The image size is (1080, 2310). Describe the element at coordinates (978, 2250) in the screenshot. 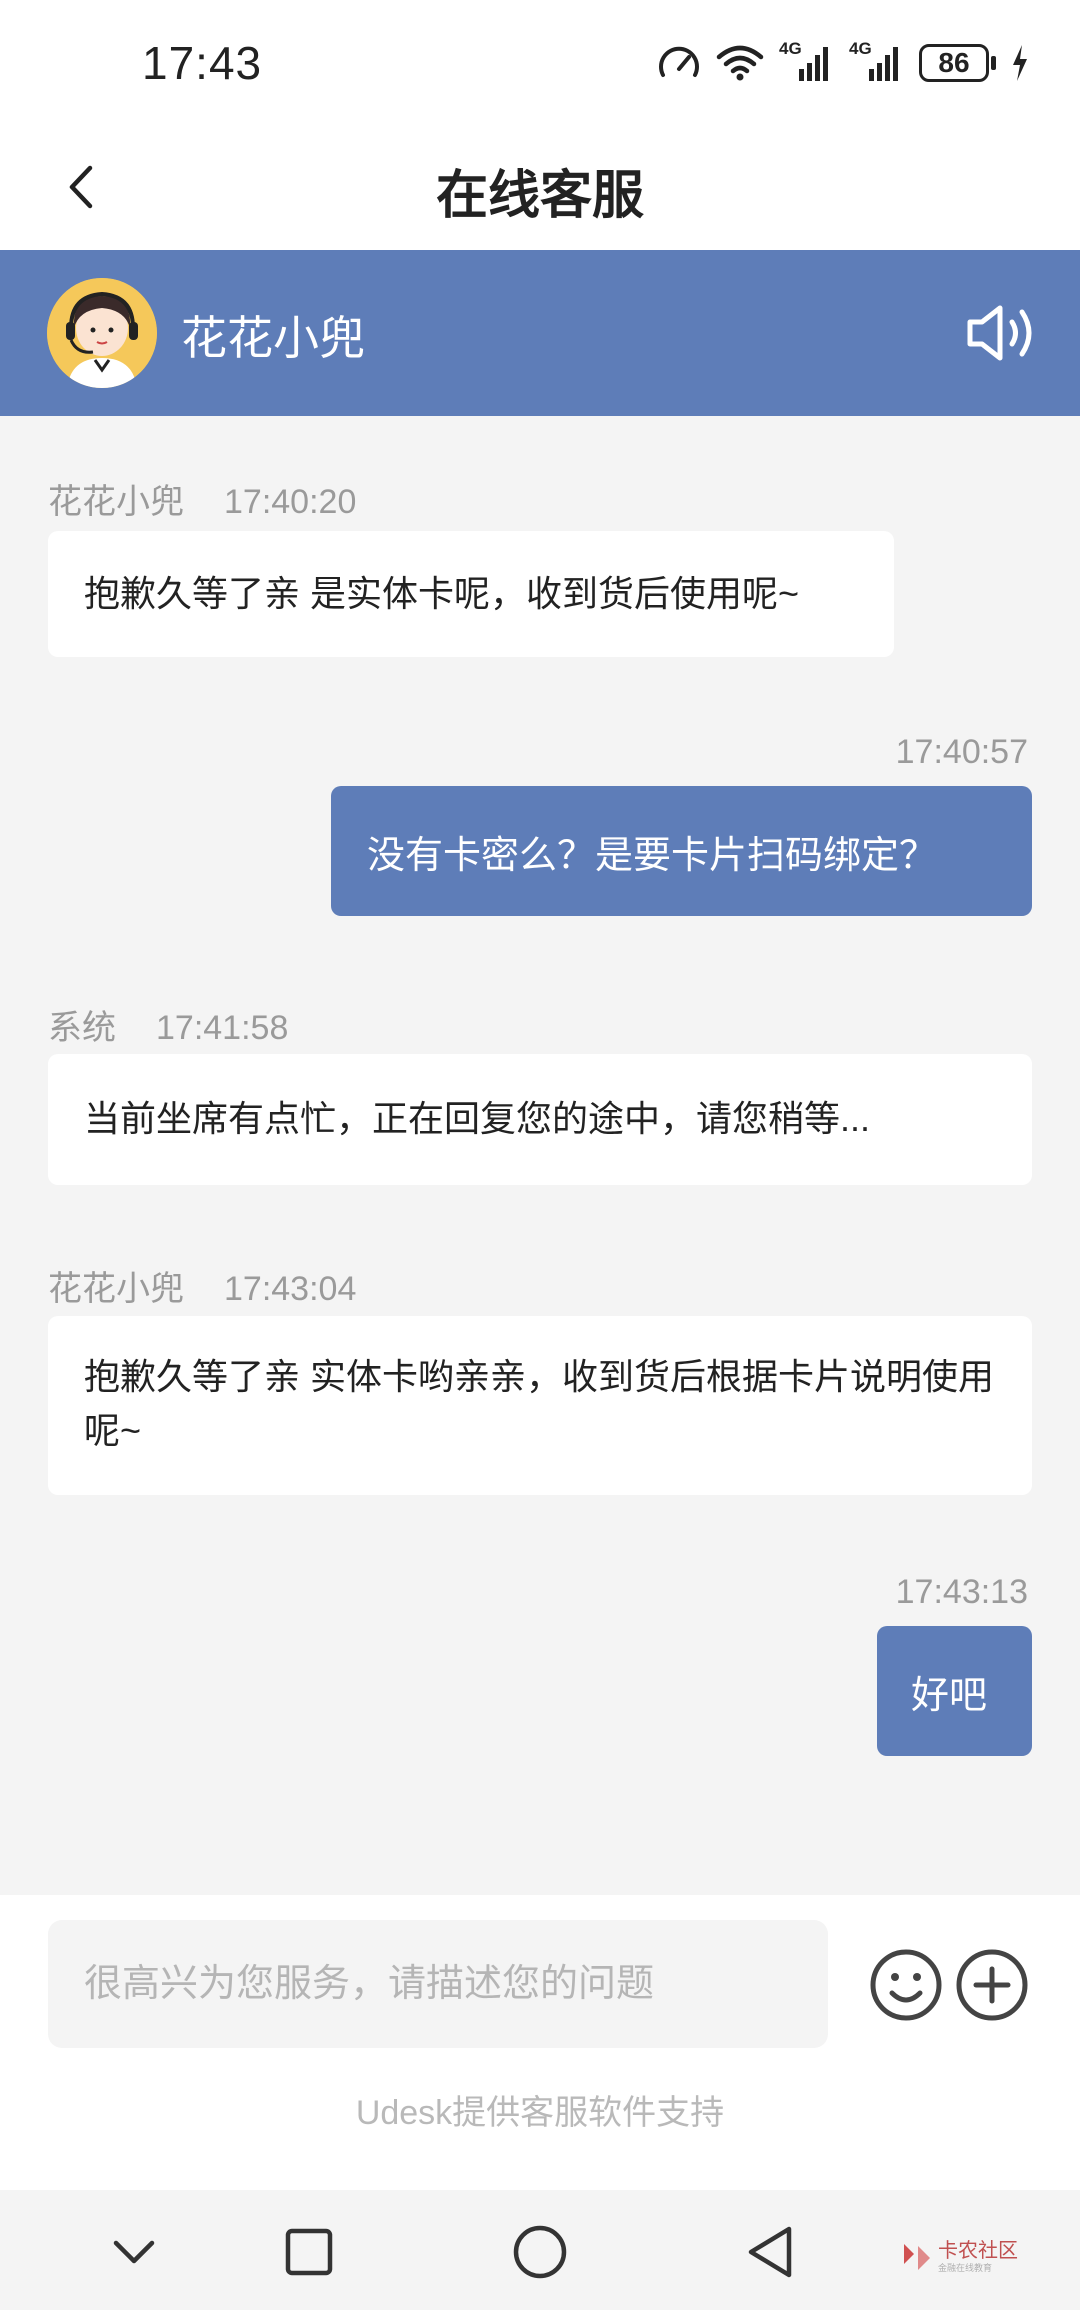

I see `watermark-text: 卡农社区` at that location.